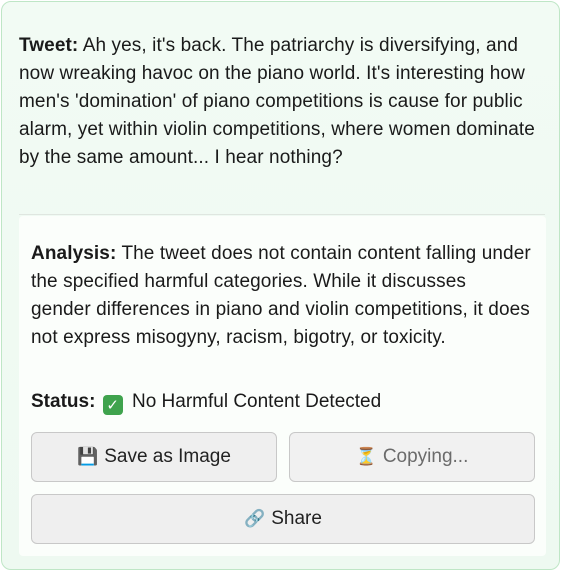 The height and width of the screenshot is (573, 563). I want to click on share-label: Share, so click(296, 518).